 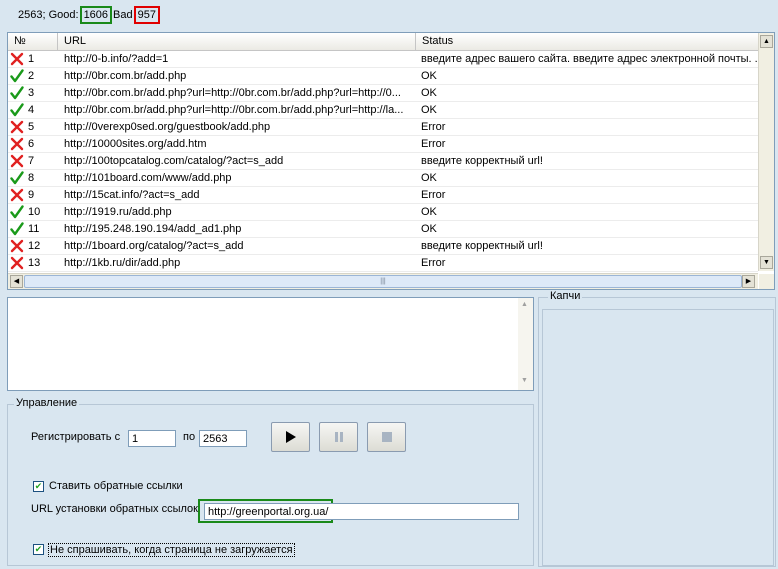 I want to click on row-number-cell: 8, so click(x=33, y=178).